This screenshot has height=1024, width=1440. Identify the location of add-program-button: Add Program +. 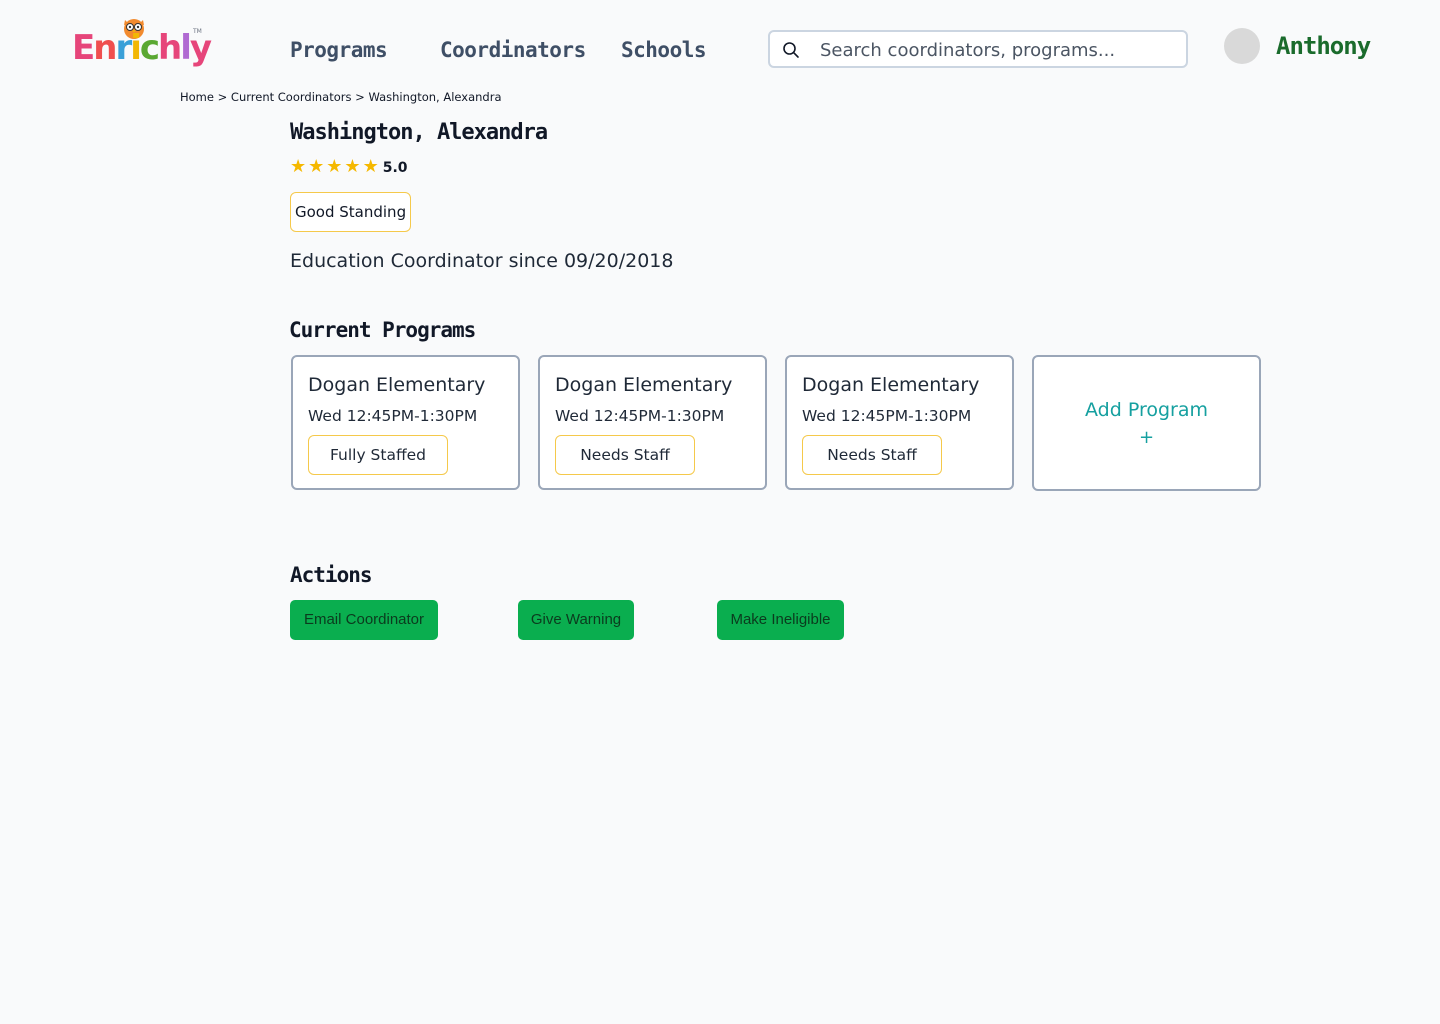
(1146, 423).